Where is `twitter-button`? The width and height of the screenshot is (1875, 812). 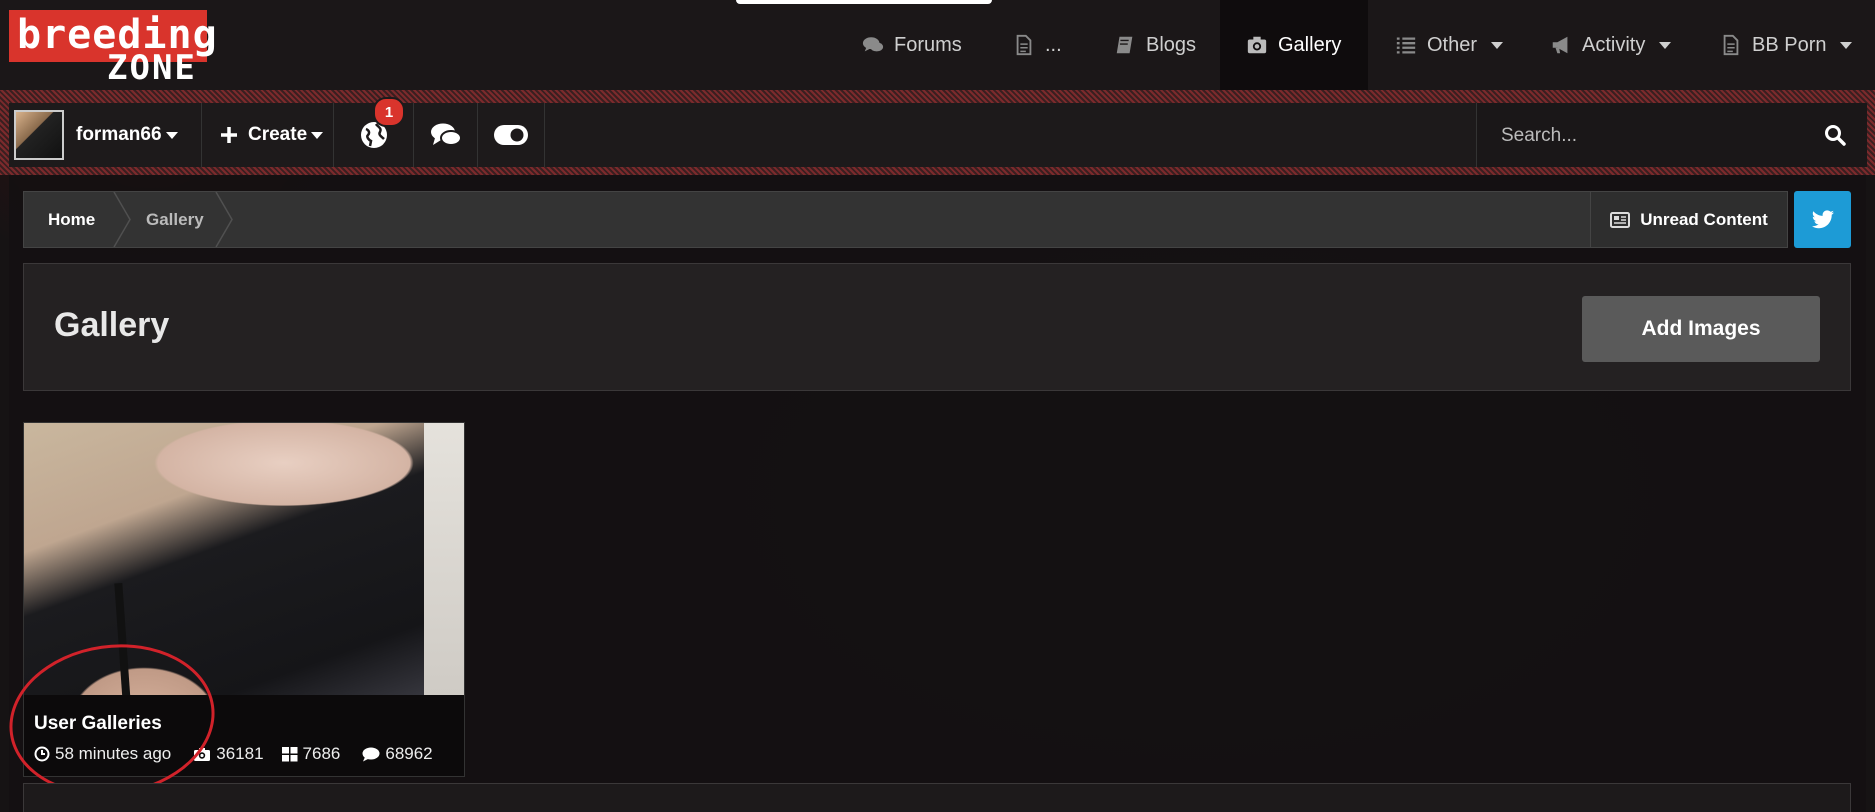
twitter-button is located at coordinates (1822, 219).